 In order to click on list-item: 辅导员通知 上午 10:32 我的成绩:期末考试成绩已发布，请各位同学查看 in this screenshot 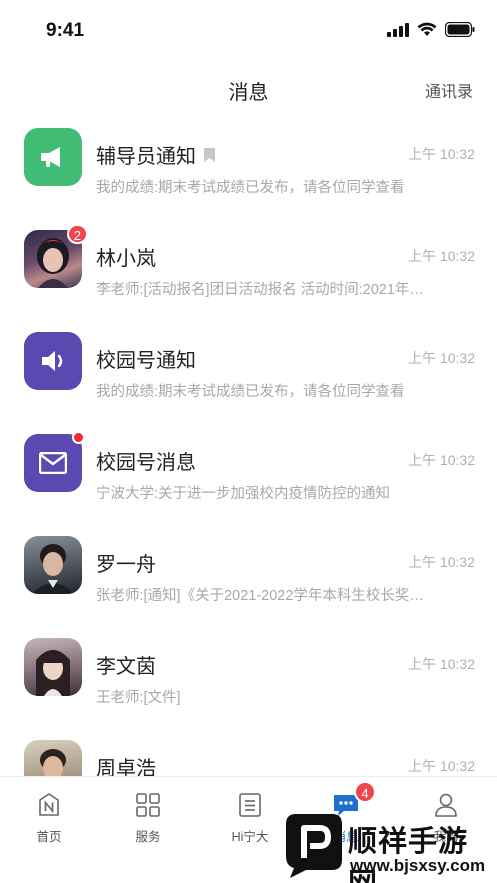, I will do `click(248, 163)`.